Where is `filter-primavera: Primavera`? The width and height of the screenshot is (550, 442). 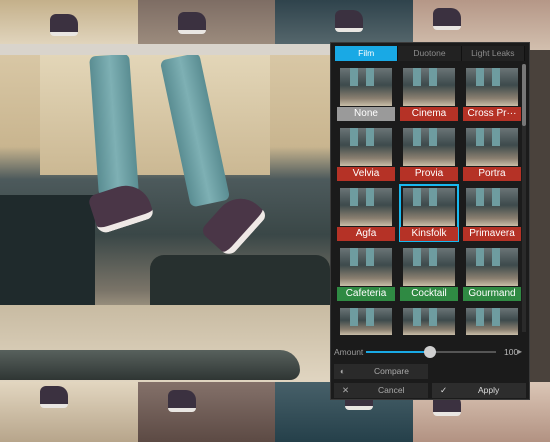
filter-primavera: Primavera is located at coordinates (492, 213).